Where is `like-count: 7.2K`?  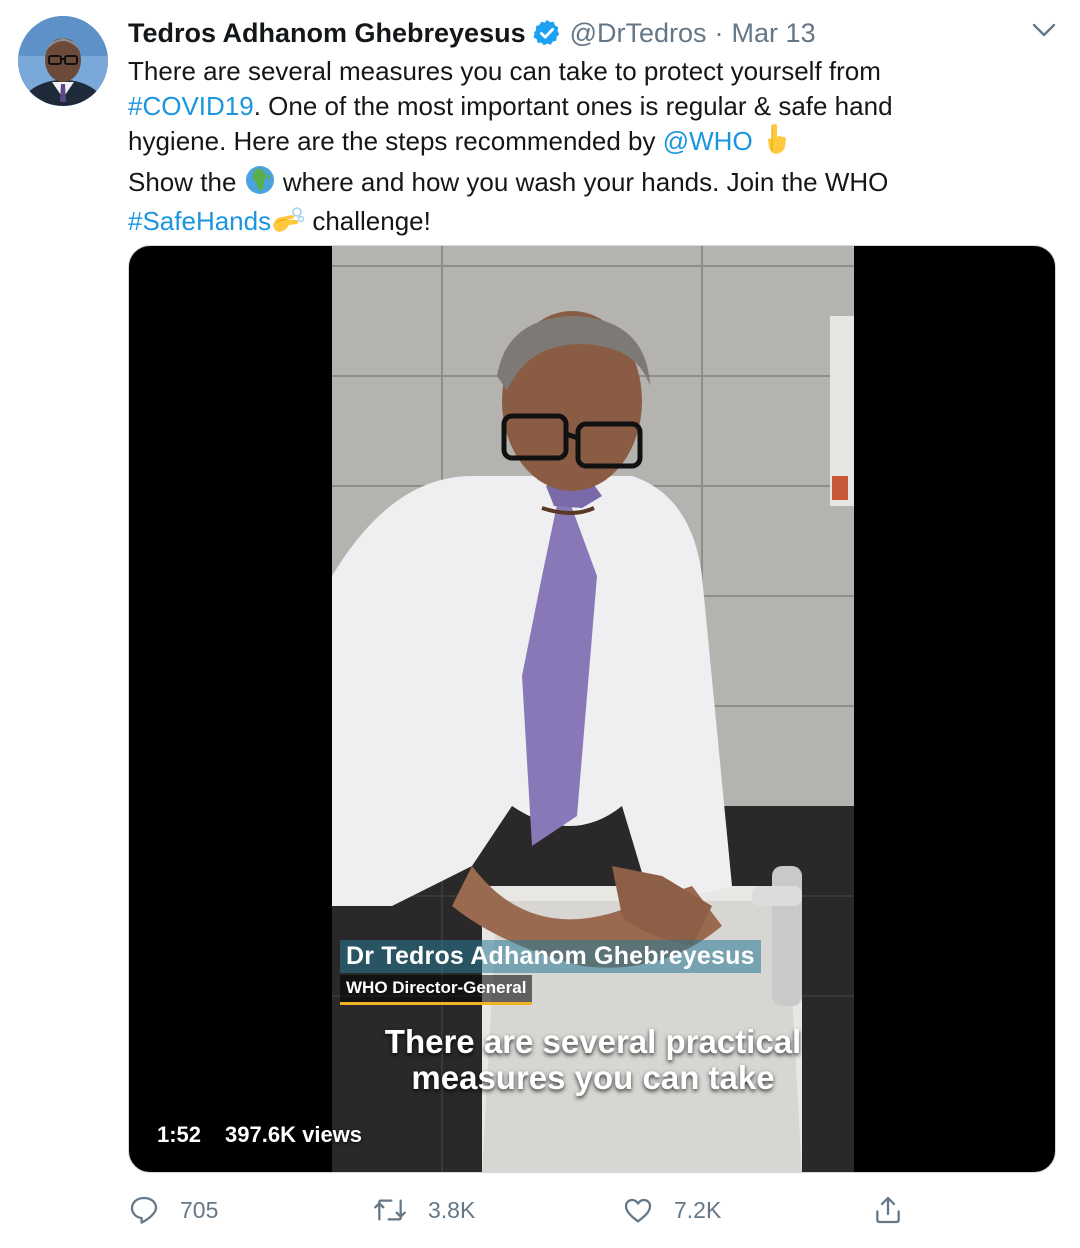 like-count: 7.2K is located at coordinates (698, 1209).